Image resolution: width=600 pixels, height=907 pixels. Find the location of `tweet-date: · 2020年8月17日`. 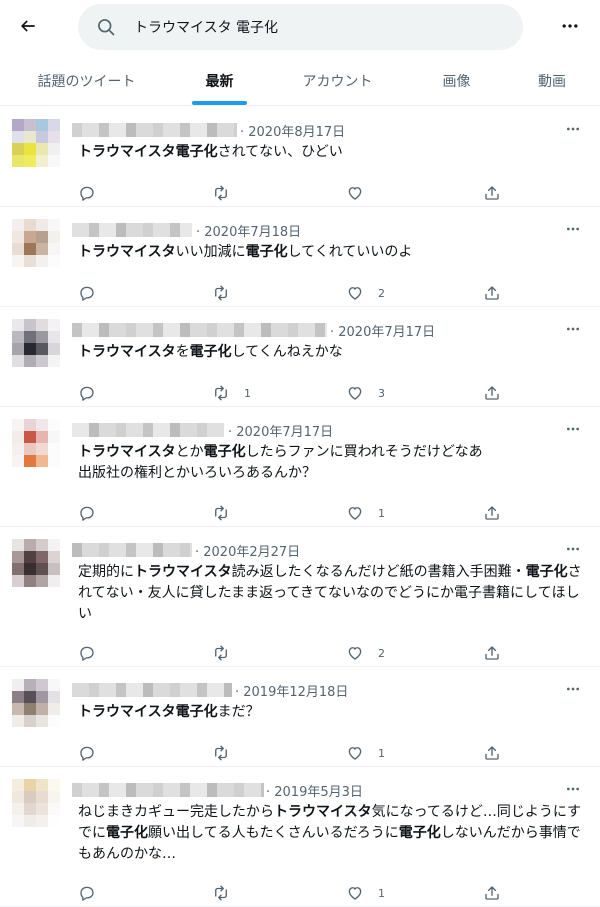

tweet-date: · 2020年8月17日 is located at coordinates (292, 130).